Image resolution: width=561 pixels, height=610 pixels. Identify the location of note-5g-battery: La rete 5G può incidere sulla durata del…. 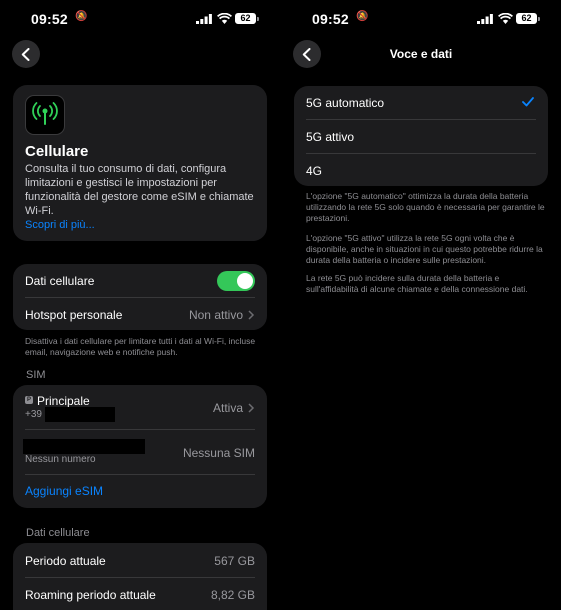
(417, 283).